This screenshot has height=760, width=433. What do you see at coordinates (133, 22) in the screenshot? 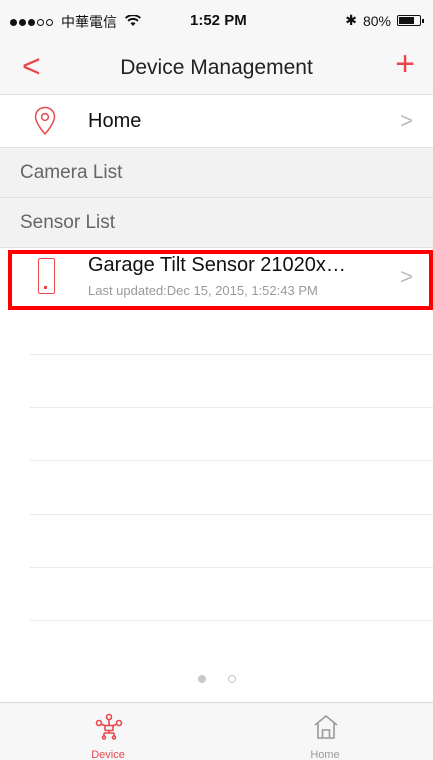
I see `wifi-icon` at bounding box center [133, 22].